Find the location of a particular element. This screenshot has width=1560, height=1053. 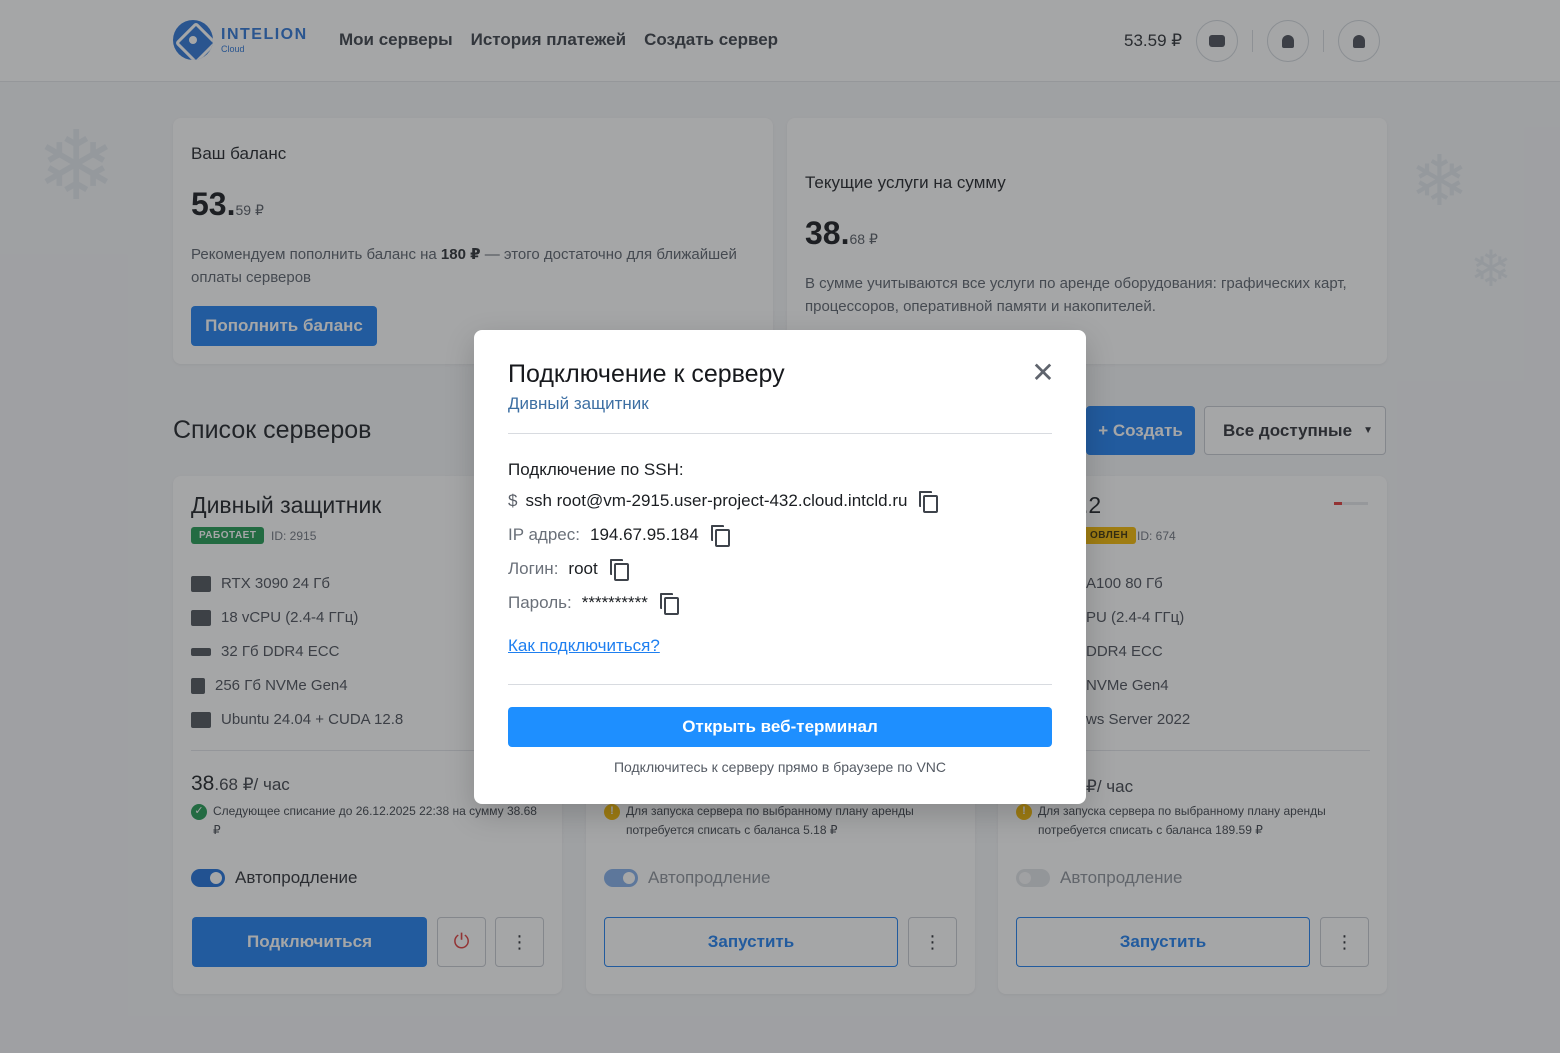

modal-title: Подключение к серверу is located at coordinates (646, 374).